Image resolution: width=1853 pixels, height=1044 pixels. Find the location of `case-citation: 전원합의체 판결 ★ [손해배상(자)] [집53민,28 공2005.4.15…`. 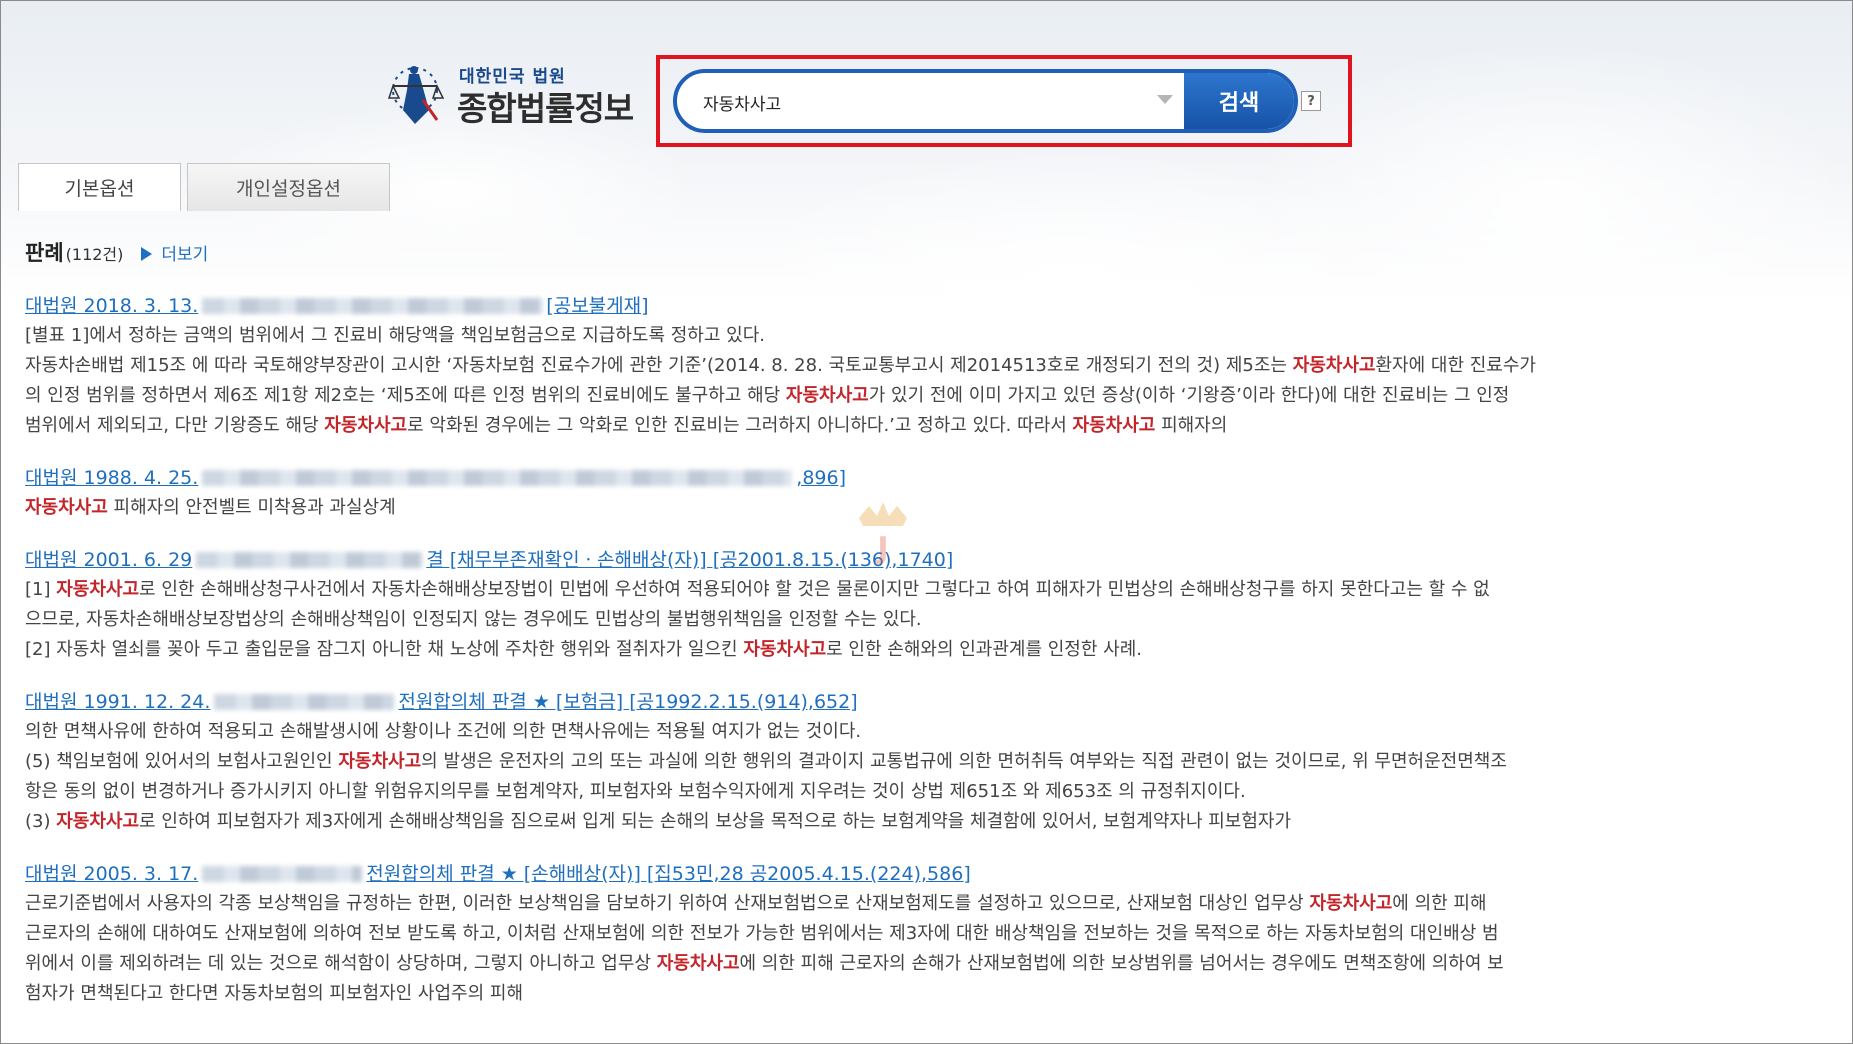

case-citation: 전원합의체 판결 ★ [손해배상(자)] [집53민,28 공2005.4.15… is located at coordinates (668, 874).